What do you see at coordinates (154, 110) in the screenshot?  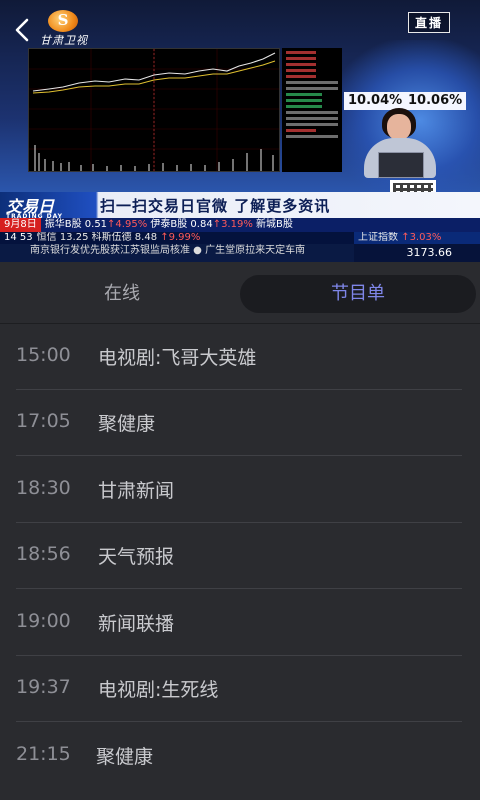 I see `broadcast-stock-chart` at bounding box center [154, 110].